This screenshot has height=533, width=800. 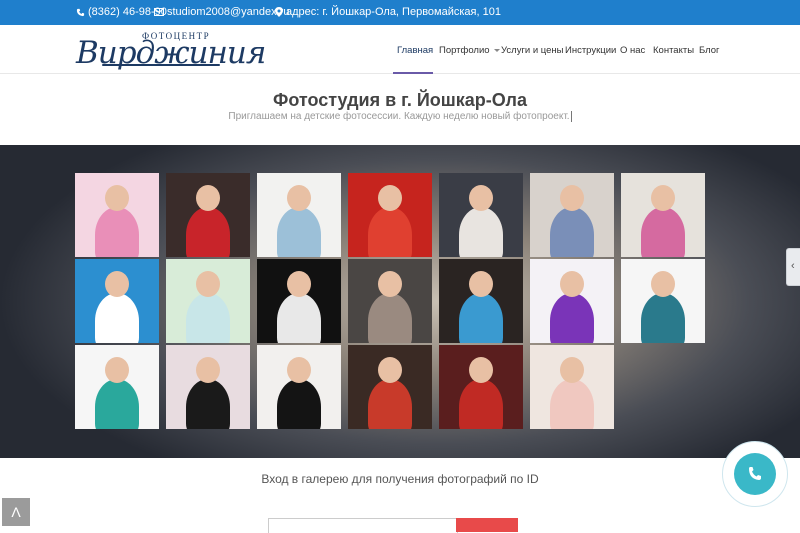 I want to click on email-contact: studiom2008@yandex.ru, so click(x=221, y=12).